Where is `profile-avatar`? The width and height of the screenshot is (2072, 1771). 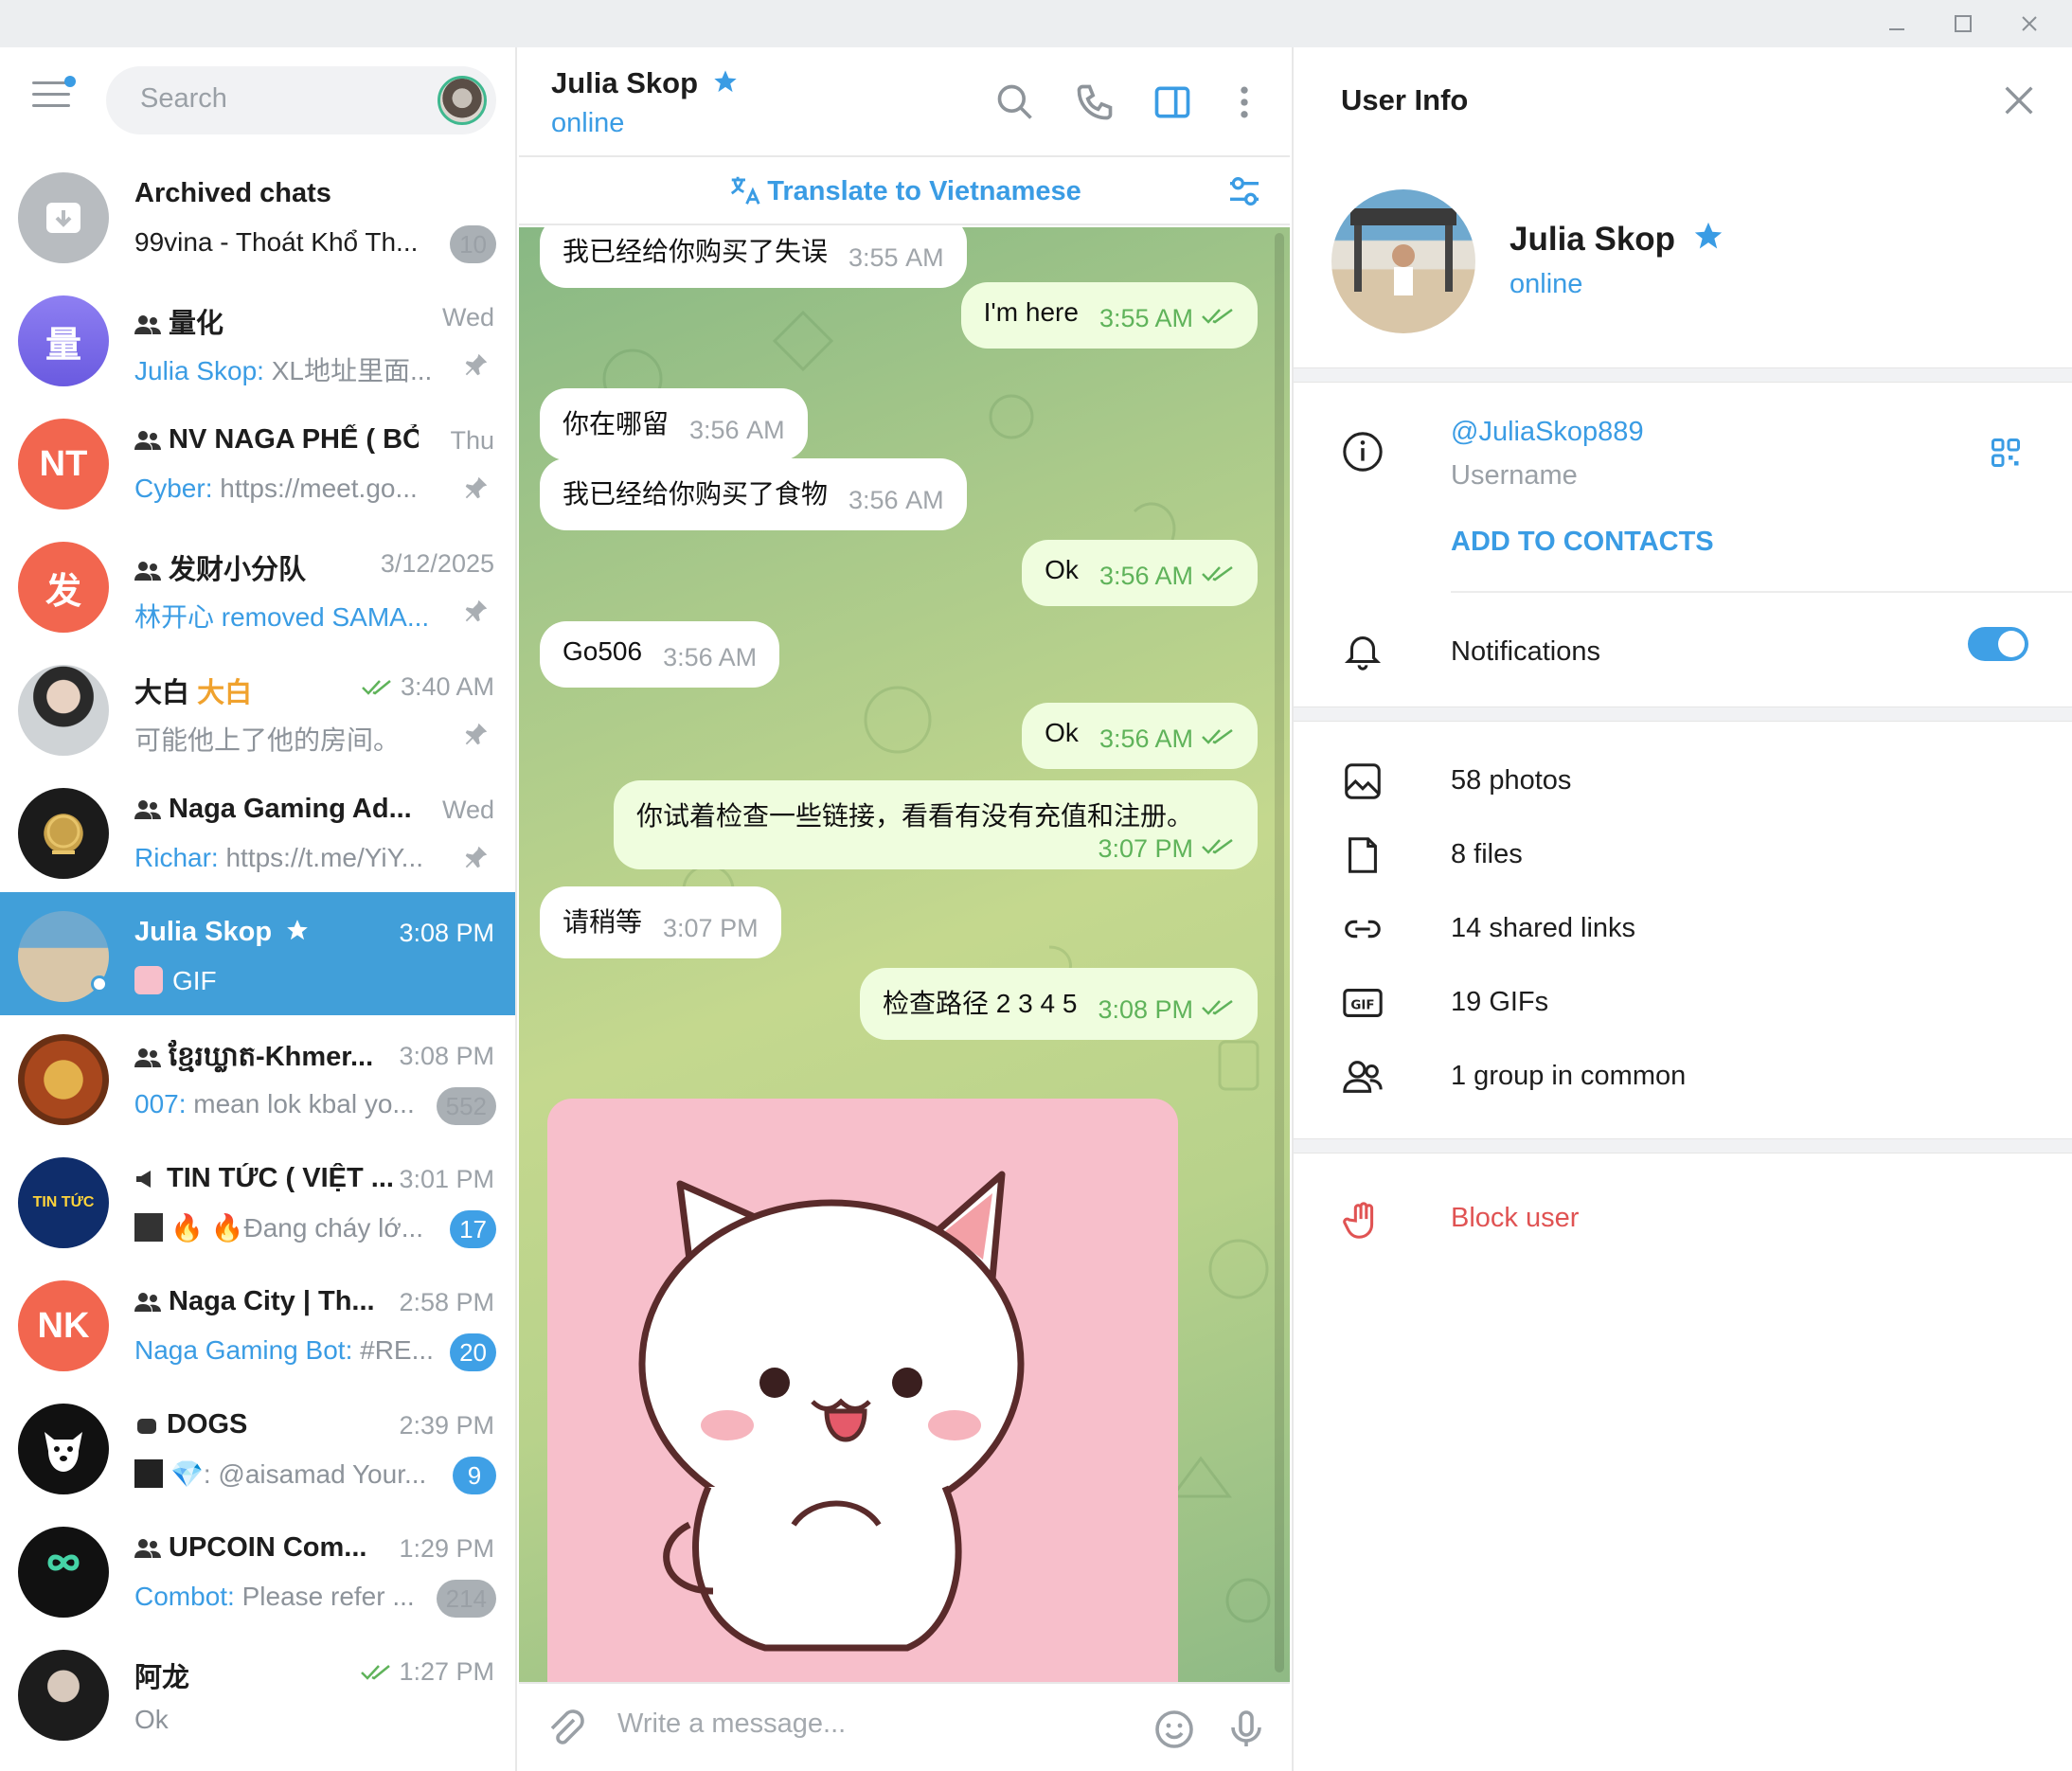
profile-avatar is located at coordinates (1403, 261).